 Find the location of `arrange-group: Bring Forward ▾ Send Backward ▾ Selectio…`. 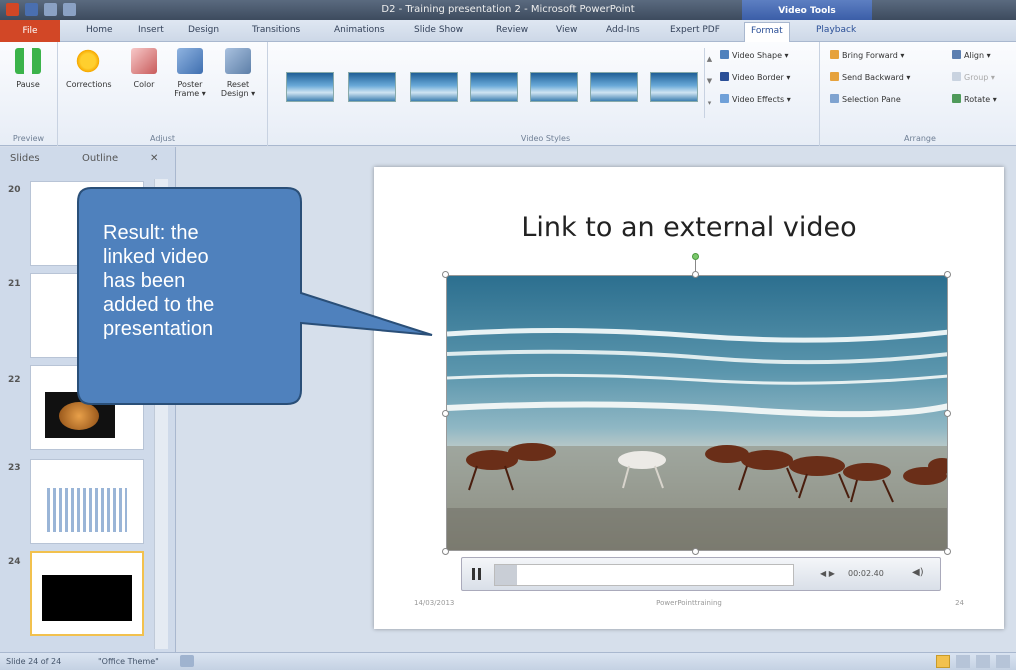

arrange-group: Bring Forward ▾ Send Backward ▾ Selectio… is located at coordinates (920, 94).